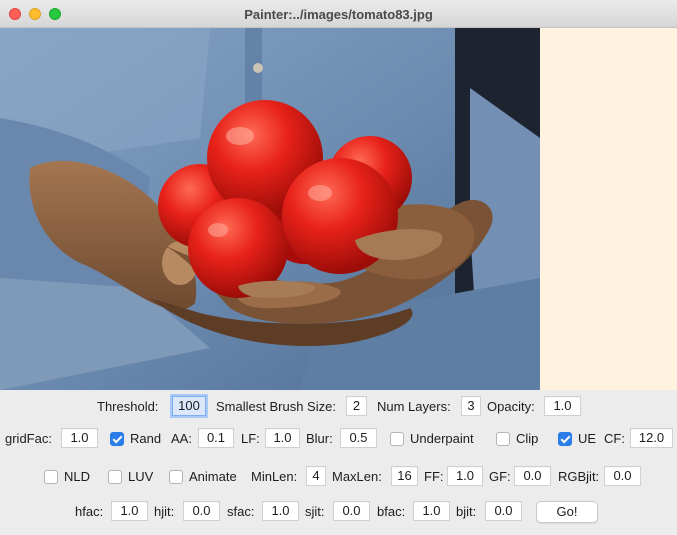 This screenshot has height=535, width=677. I want to click on ue-label: UE, so click(587, 438).